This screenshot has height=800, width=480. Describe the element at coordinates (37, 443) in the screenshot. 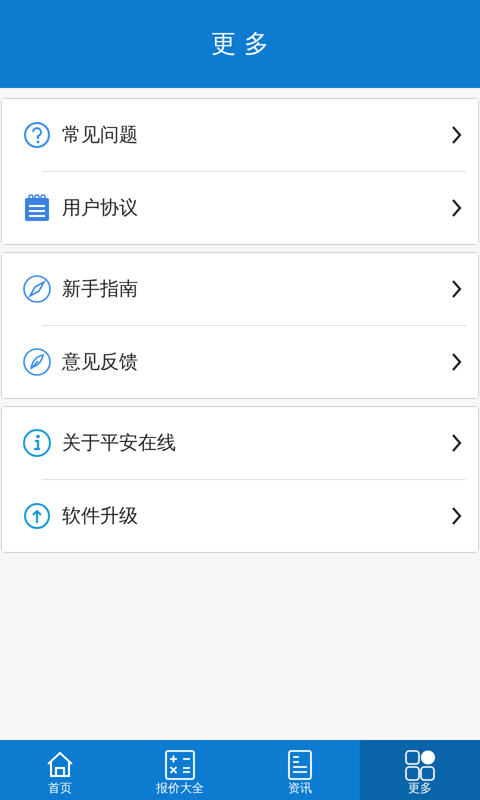

I see `info-icon` at that location.